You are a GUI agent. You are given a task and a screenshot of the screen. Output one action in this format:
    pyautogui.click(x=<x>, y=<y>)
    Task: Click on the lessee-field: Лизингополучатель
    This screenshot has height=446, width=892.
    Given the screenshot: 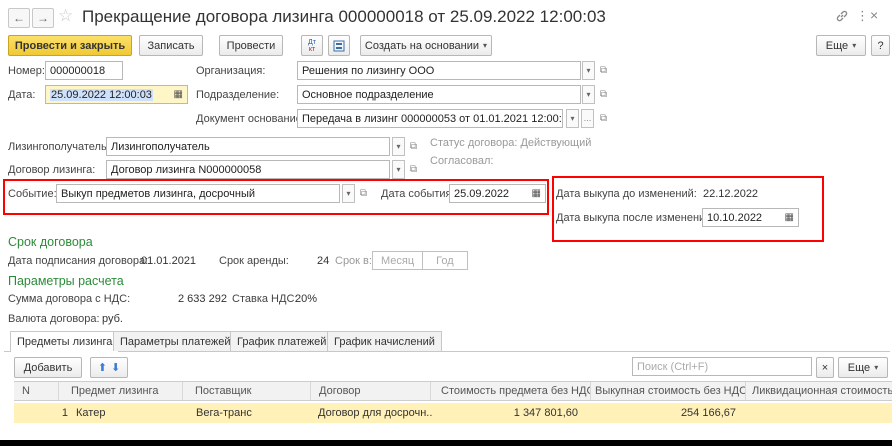 What is the action you would take?
    pyautogui.click(x=248, y=146)
    